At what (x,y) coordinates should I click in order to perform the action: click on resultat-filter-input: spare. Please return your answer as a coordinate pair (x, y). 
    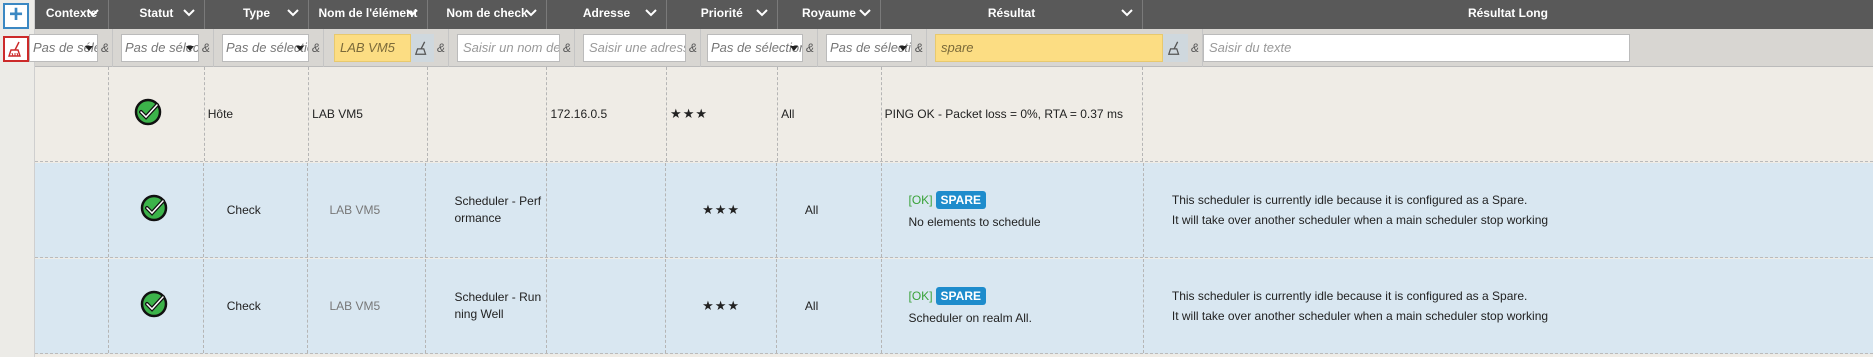
    Looking at the image, I should click on (1049, 48).